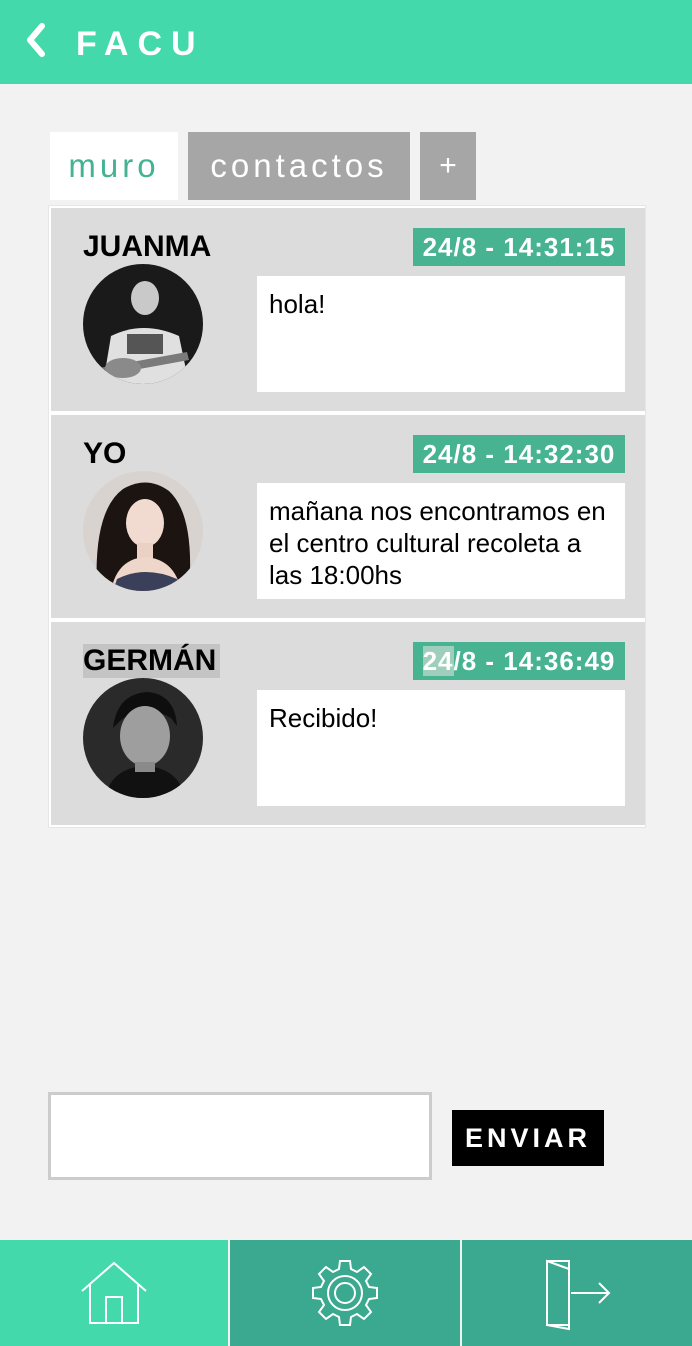 The image size is (692, 1346). What do you see at coordinates (114, 166) in the screenshot?
I see `tab-muro: muro` at bounding box center [114, 166].